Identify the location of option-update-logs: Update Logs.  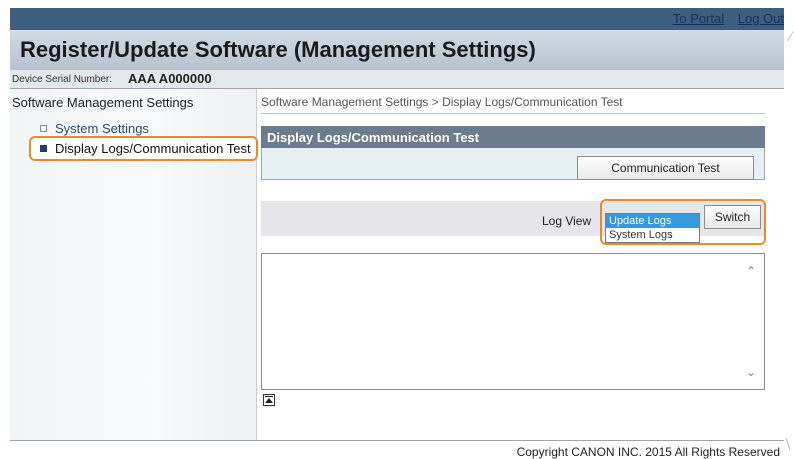
(652, 221).